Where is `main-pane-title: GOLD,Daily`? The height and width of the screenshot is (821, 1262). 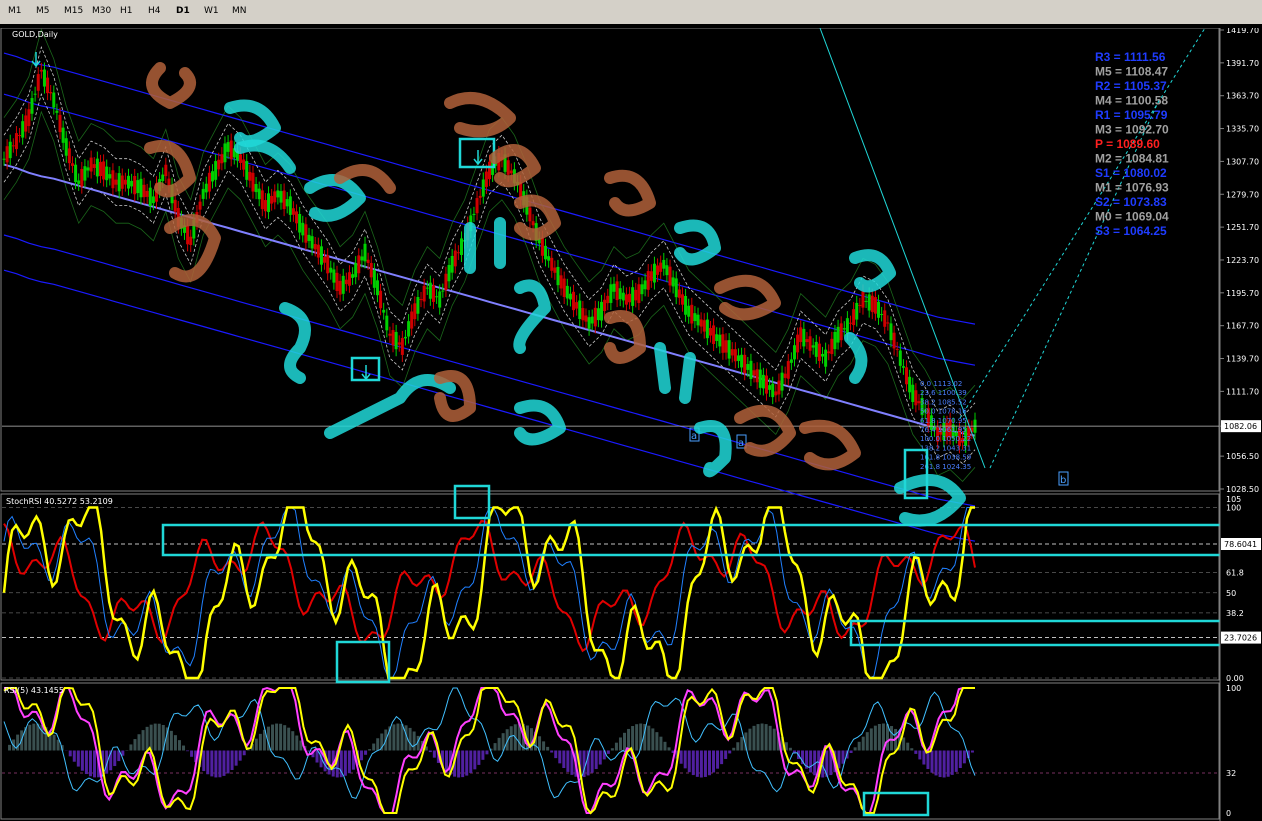
main-pane-title: GOLD,Daily is located at coordinates (35, 34).